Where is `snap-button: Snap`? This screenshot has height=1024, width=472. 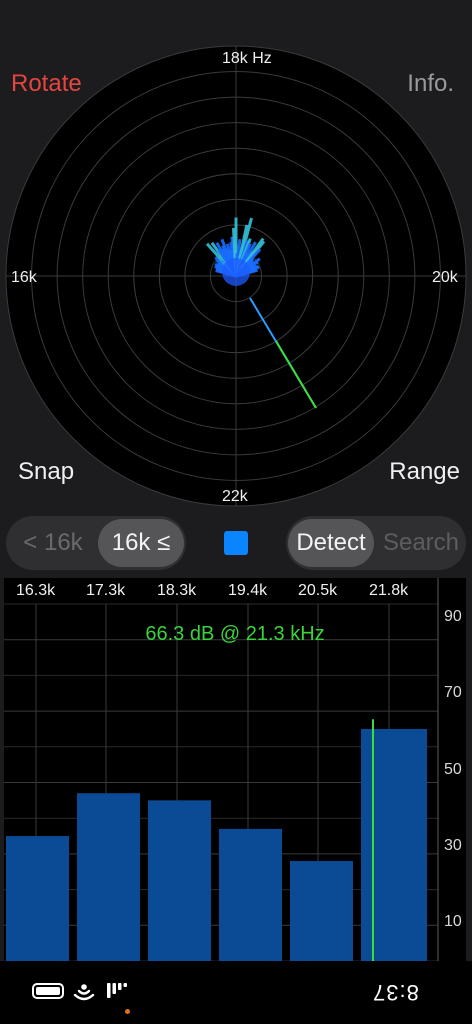
snap-button: Snap is located at coordinates (46, 472).